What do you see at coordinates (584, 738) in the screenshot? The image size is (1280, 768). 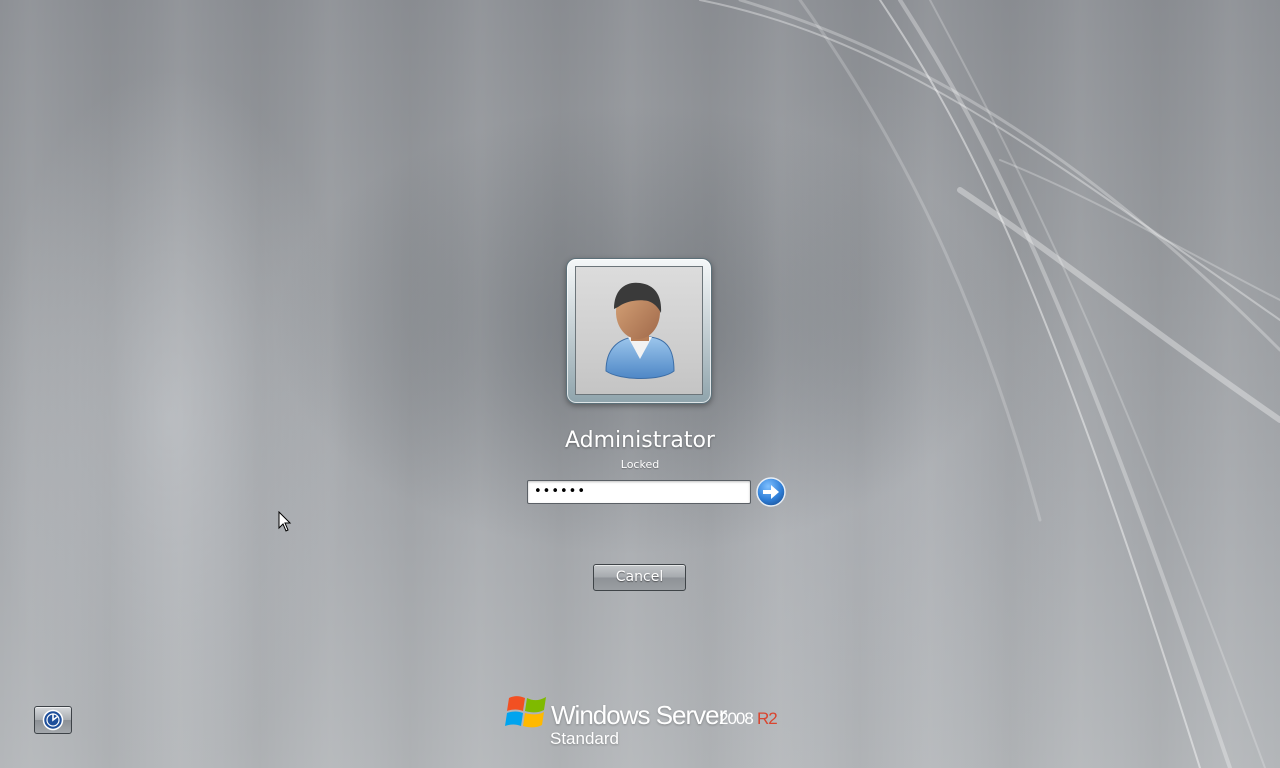 I see `product-edition: Standard` at bounding box center [584, 738].